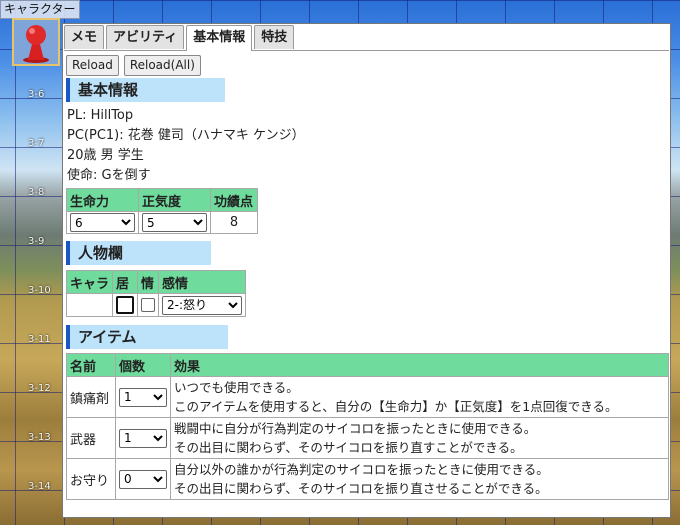 The height and width of the screenshot is (525, 680). Describe the element at coordinates (39, 486) in the screenshot. I see `map-row-label: 3-14` at that location.